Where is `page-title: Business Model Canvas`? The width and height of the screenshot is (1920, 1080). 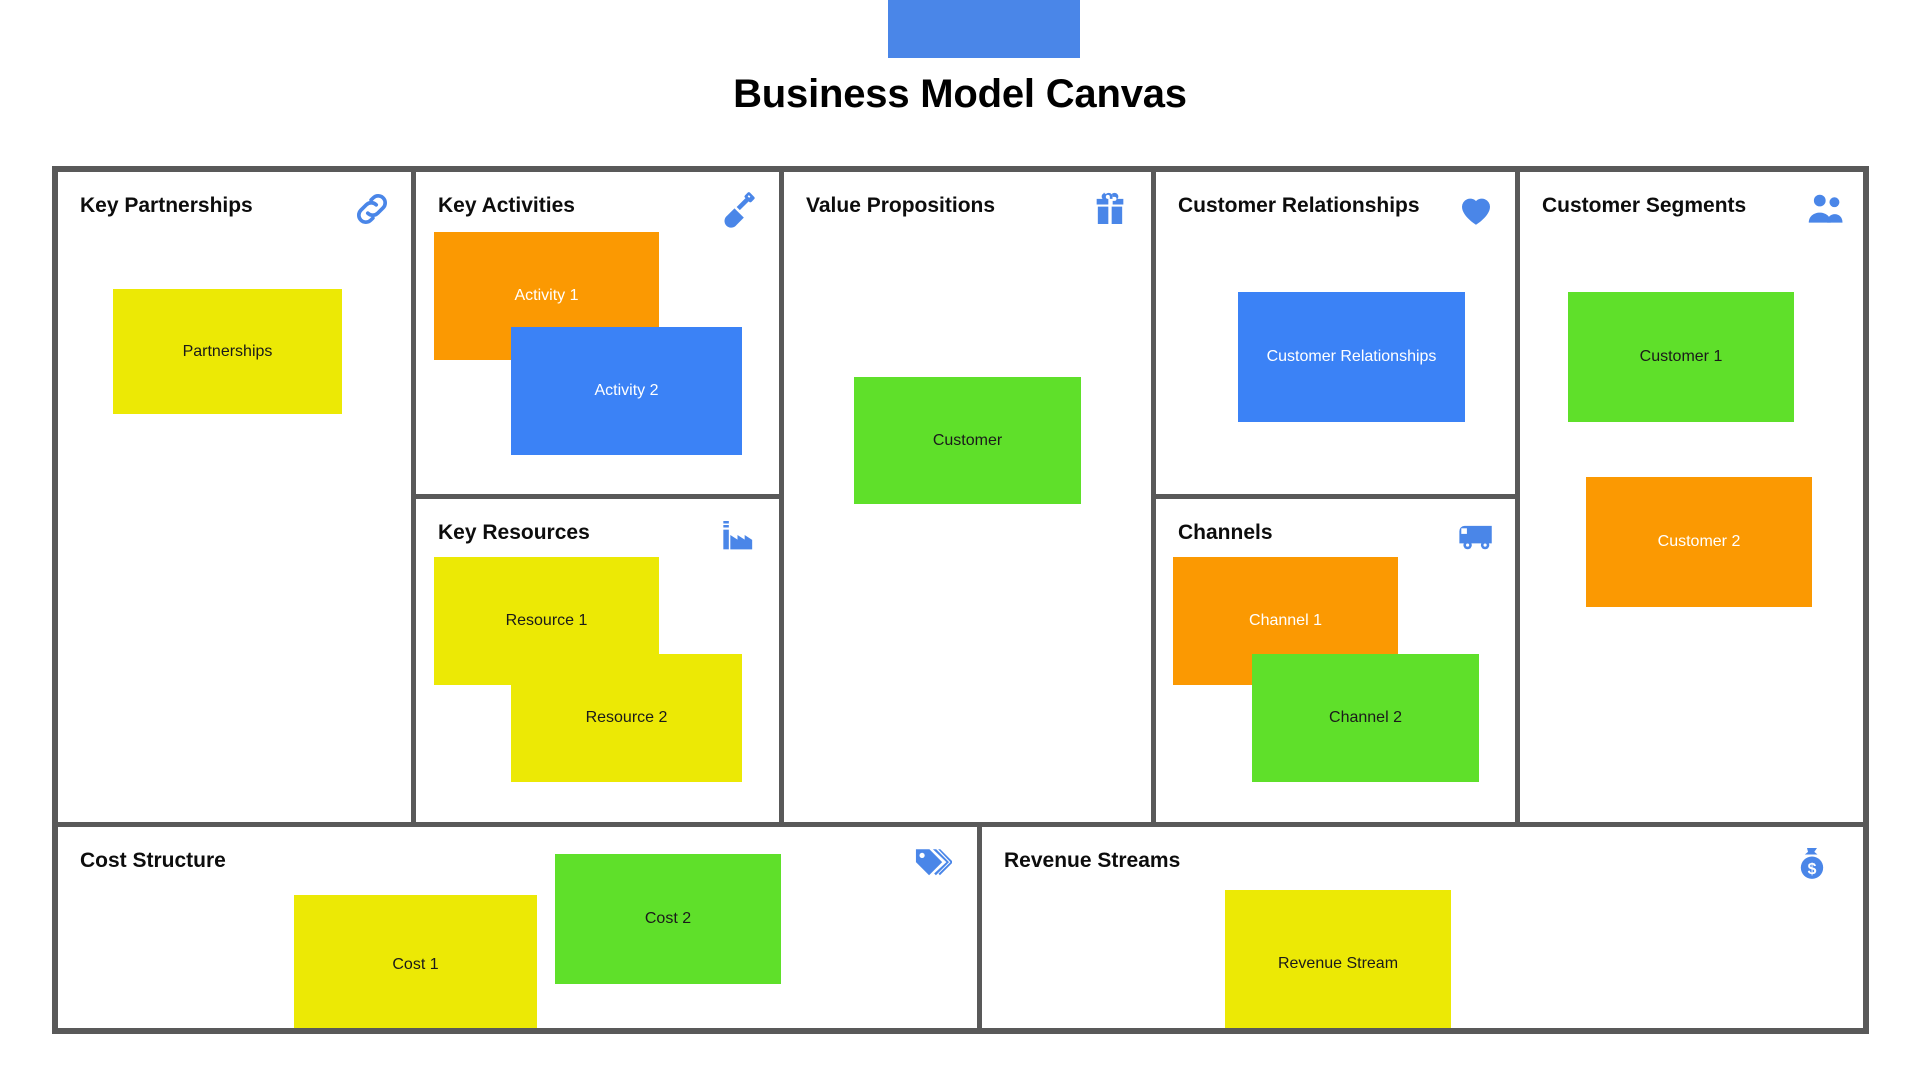
page-title: Business Model Canvas is located at coordinates (960, 94).